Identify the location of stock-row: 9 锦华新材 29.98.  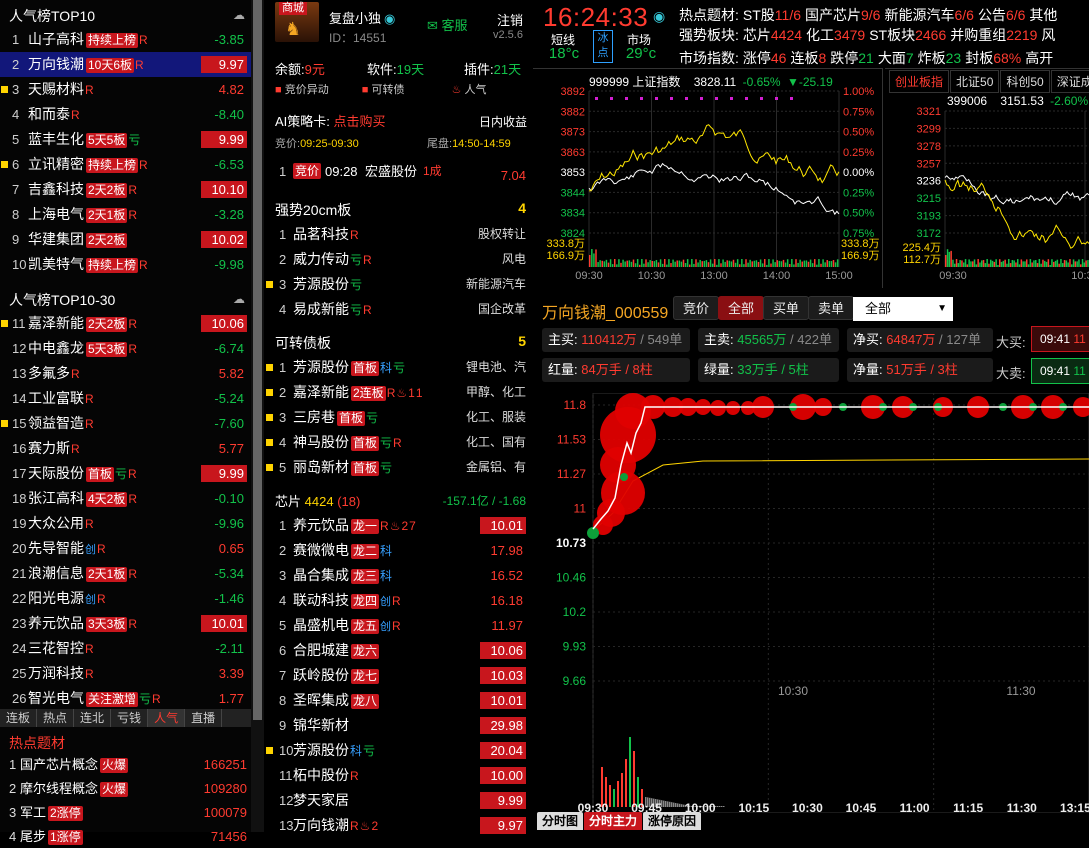
(398, 725).